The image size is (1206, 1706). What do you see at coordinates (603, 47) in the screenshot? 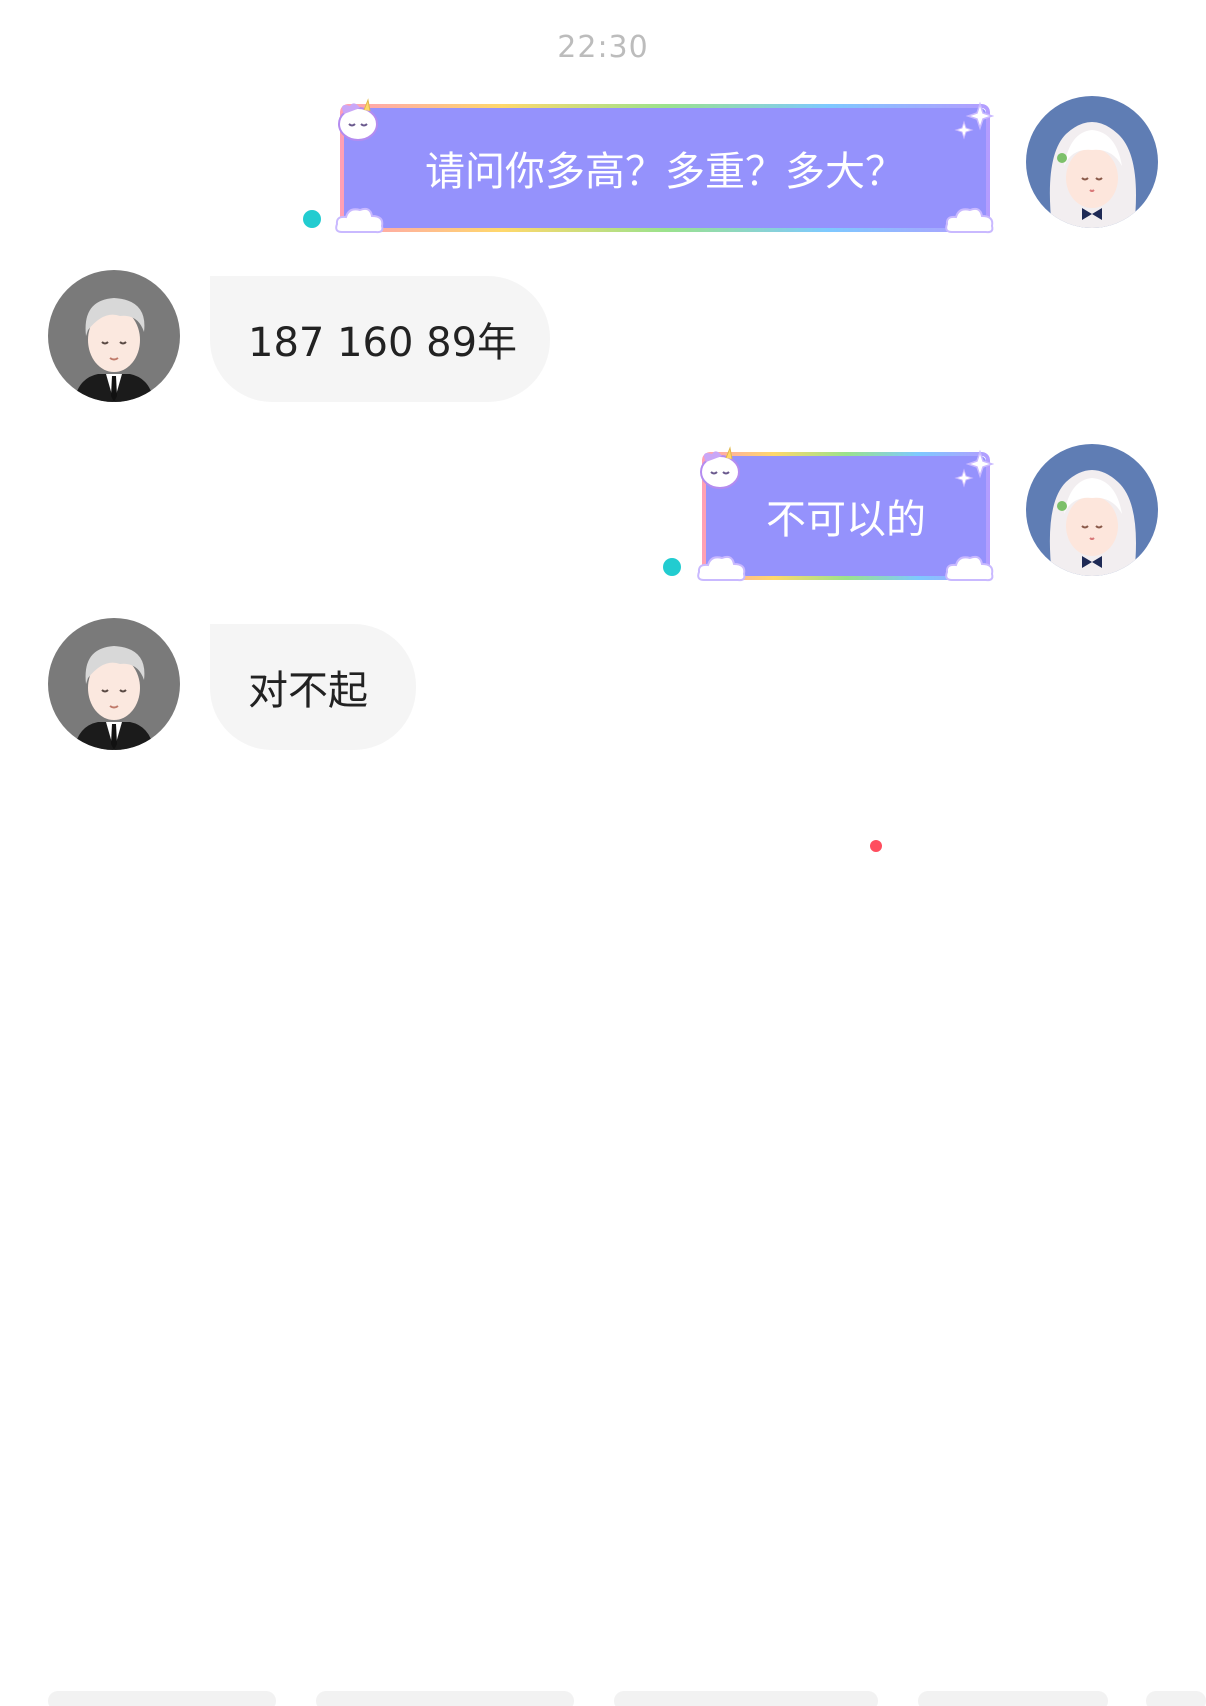
I see `timestamp: 22:30` at bounding box center [603, 47].